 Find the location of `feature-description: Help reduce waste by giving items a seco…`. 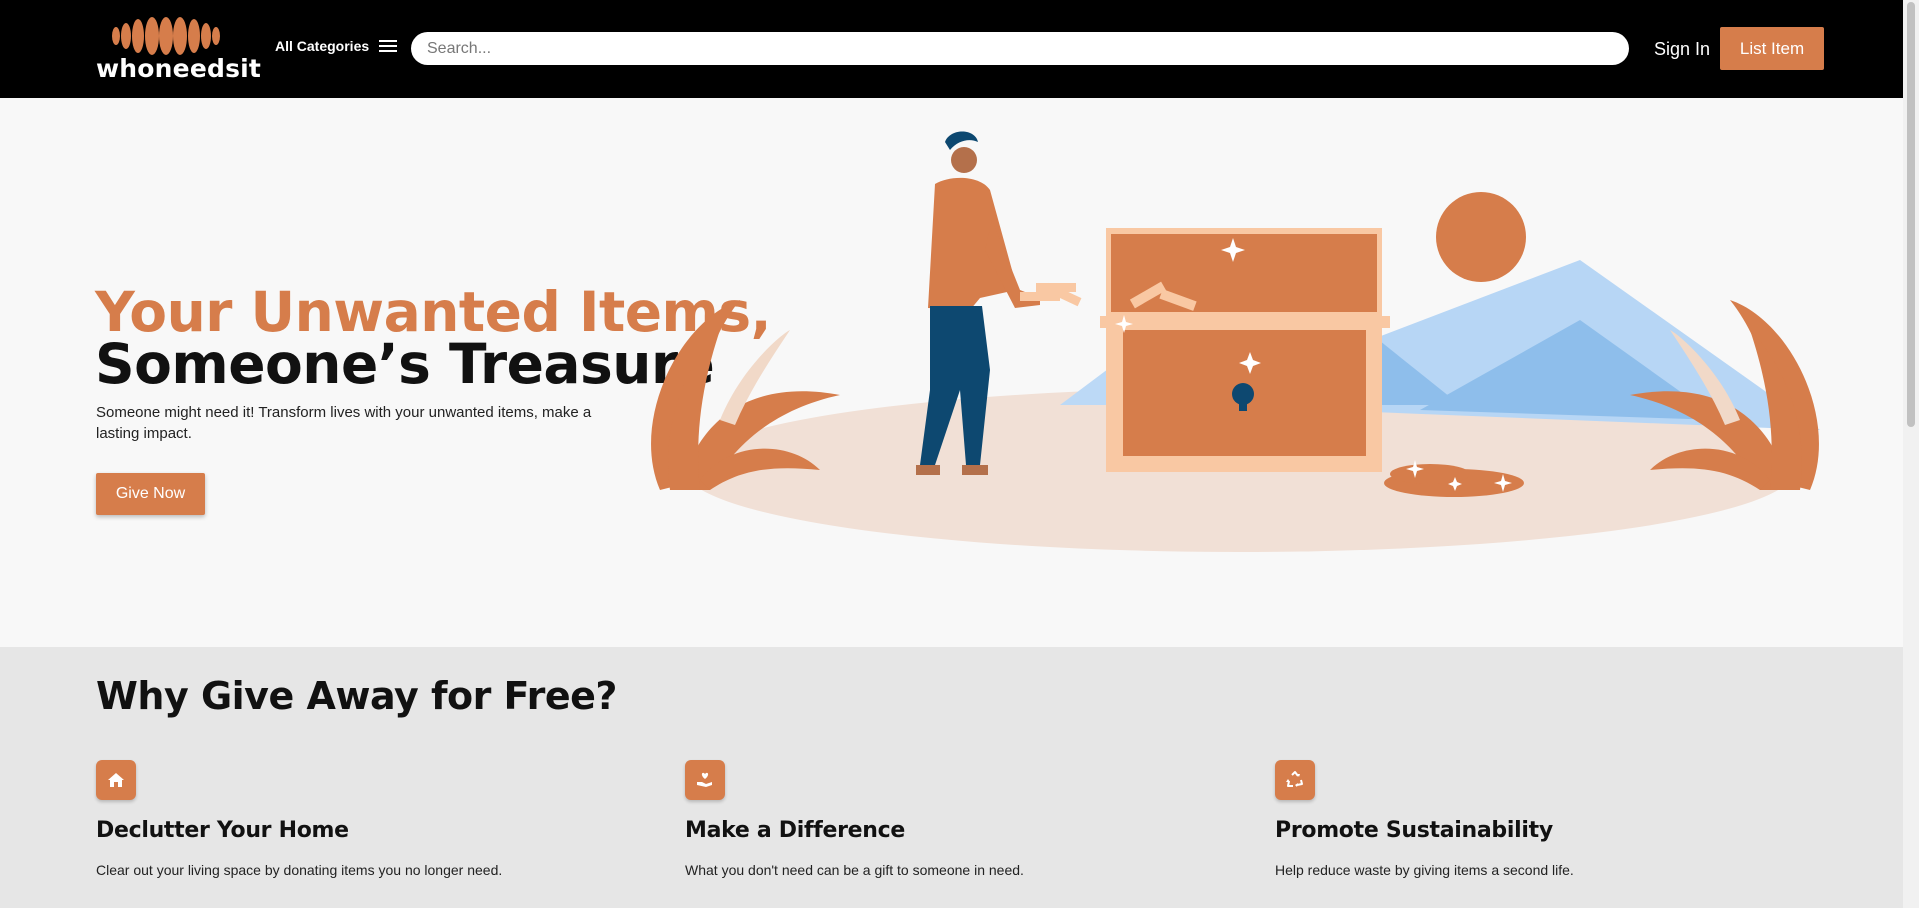

feature-description: Help reduce waste by giving items a seco… is located at coordinates (1424, 870).